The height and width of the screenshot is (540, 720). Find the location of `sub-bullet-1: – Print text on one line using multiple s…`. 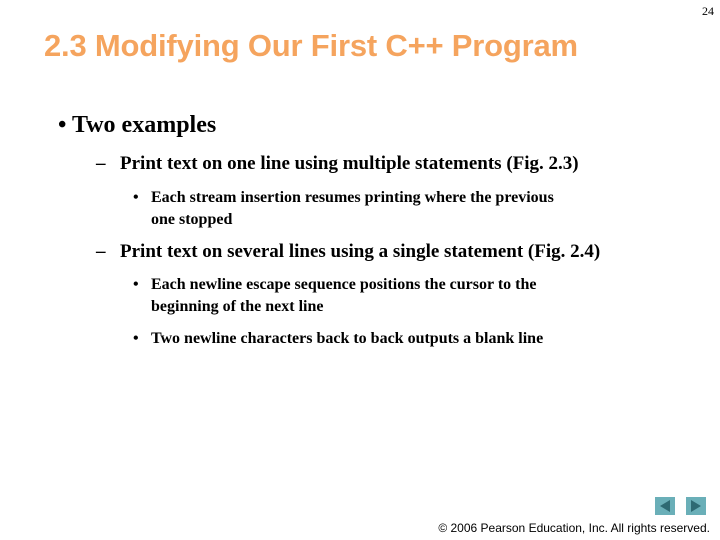

sub-bullet-1: – Print text on one line using multiple s… is located at coordinates (337, 164).